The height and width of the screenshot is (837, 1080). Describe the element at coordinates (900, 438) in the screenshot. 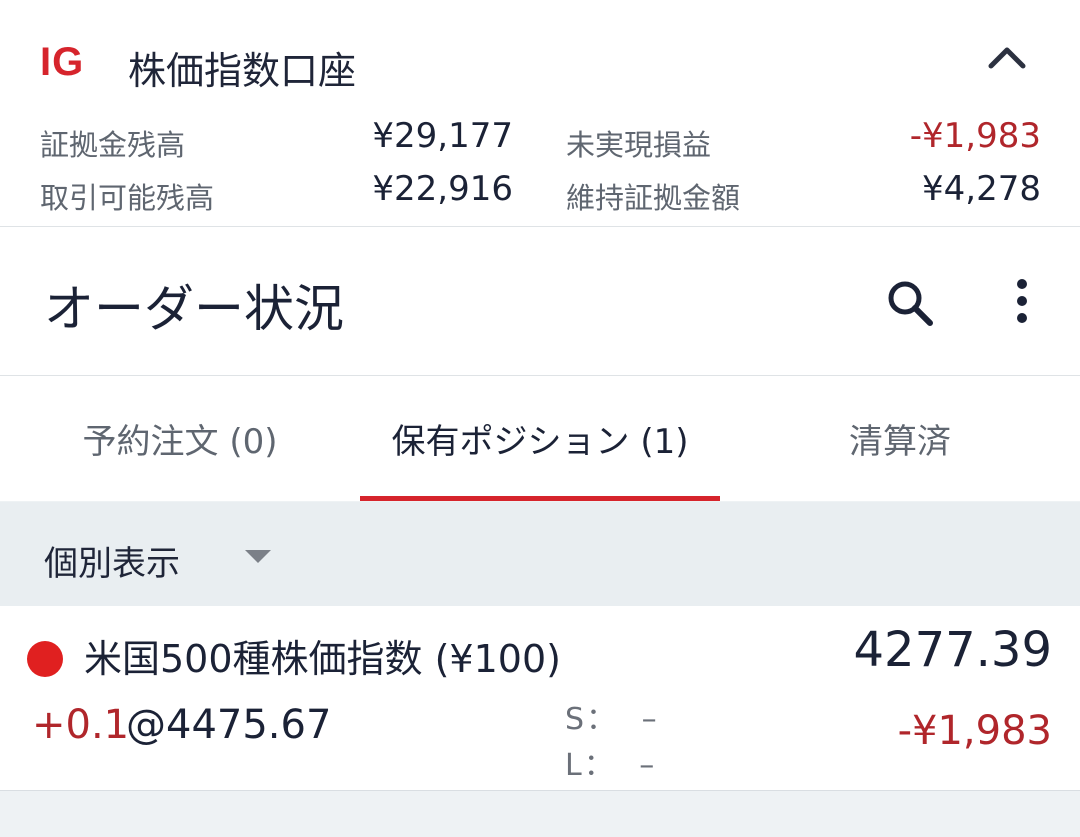

I see `tab-closed: 清算済` at that location.